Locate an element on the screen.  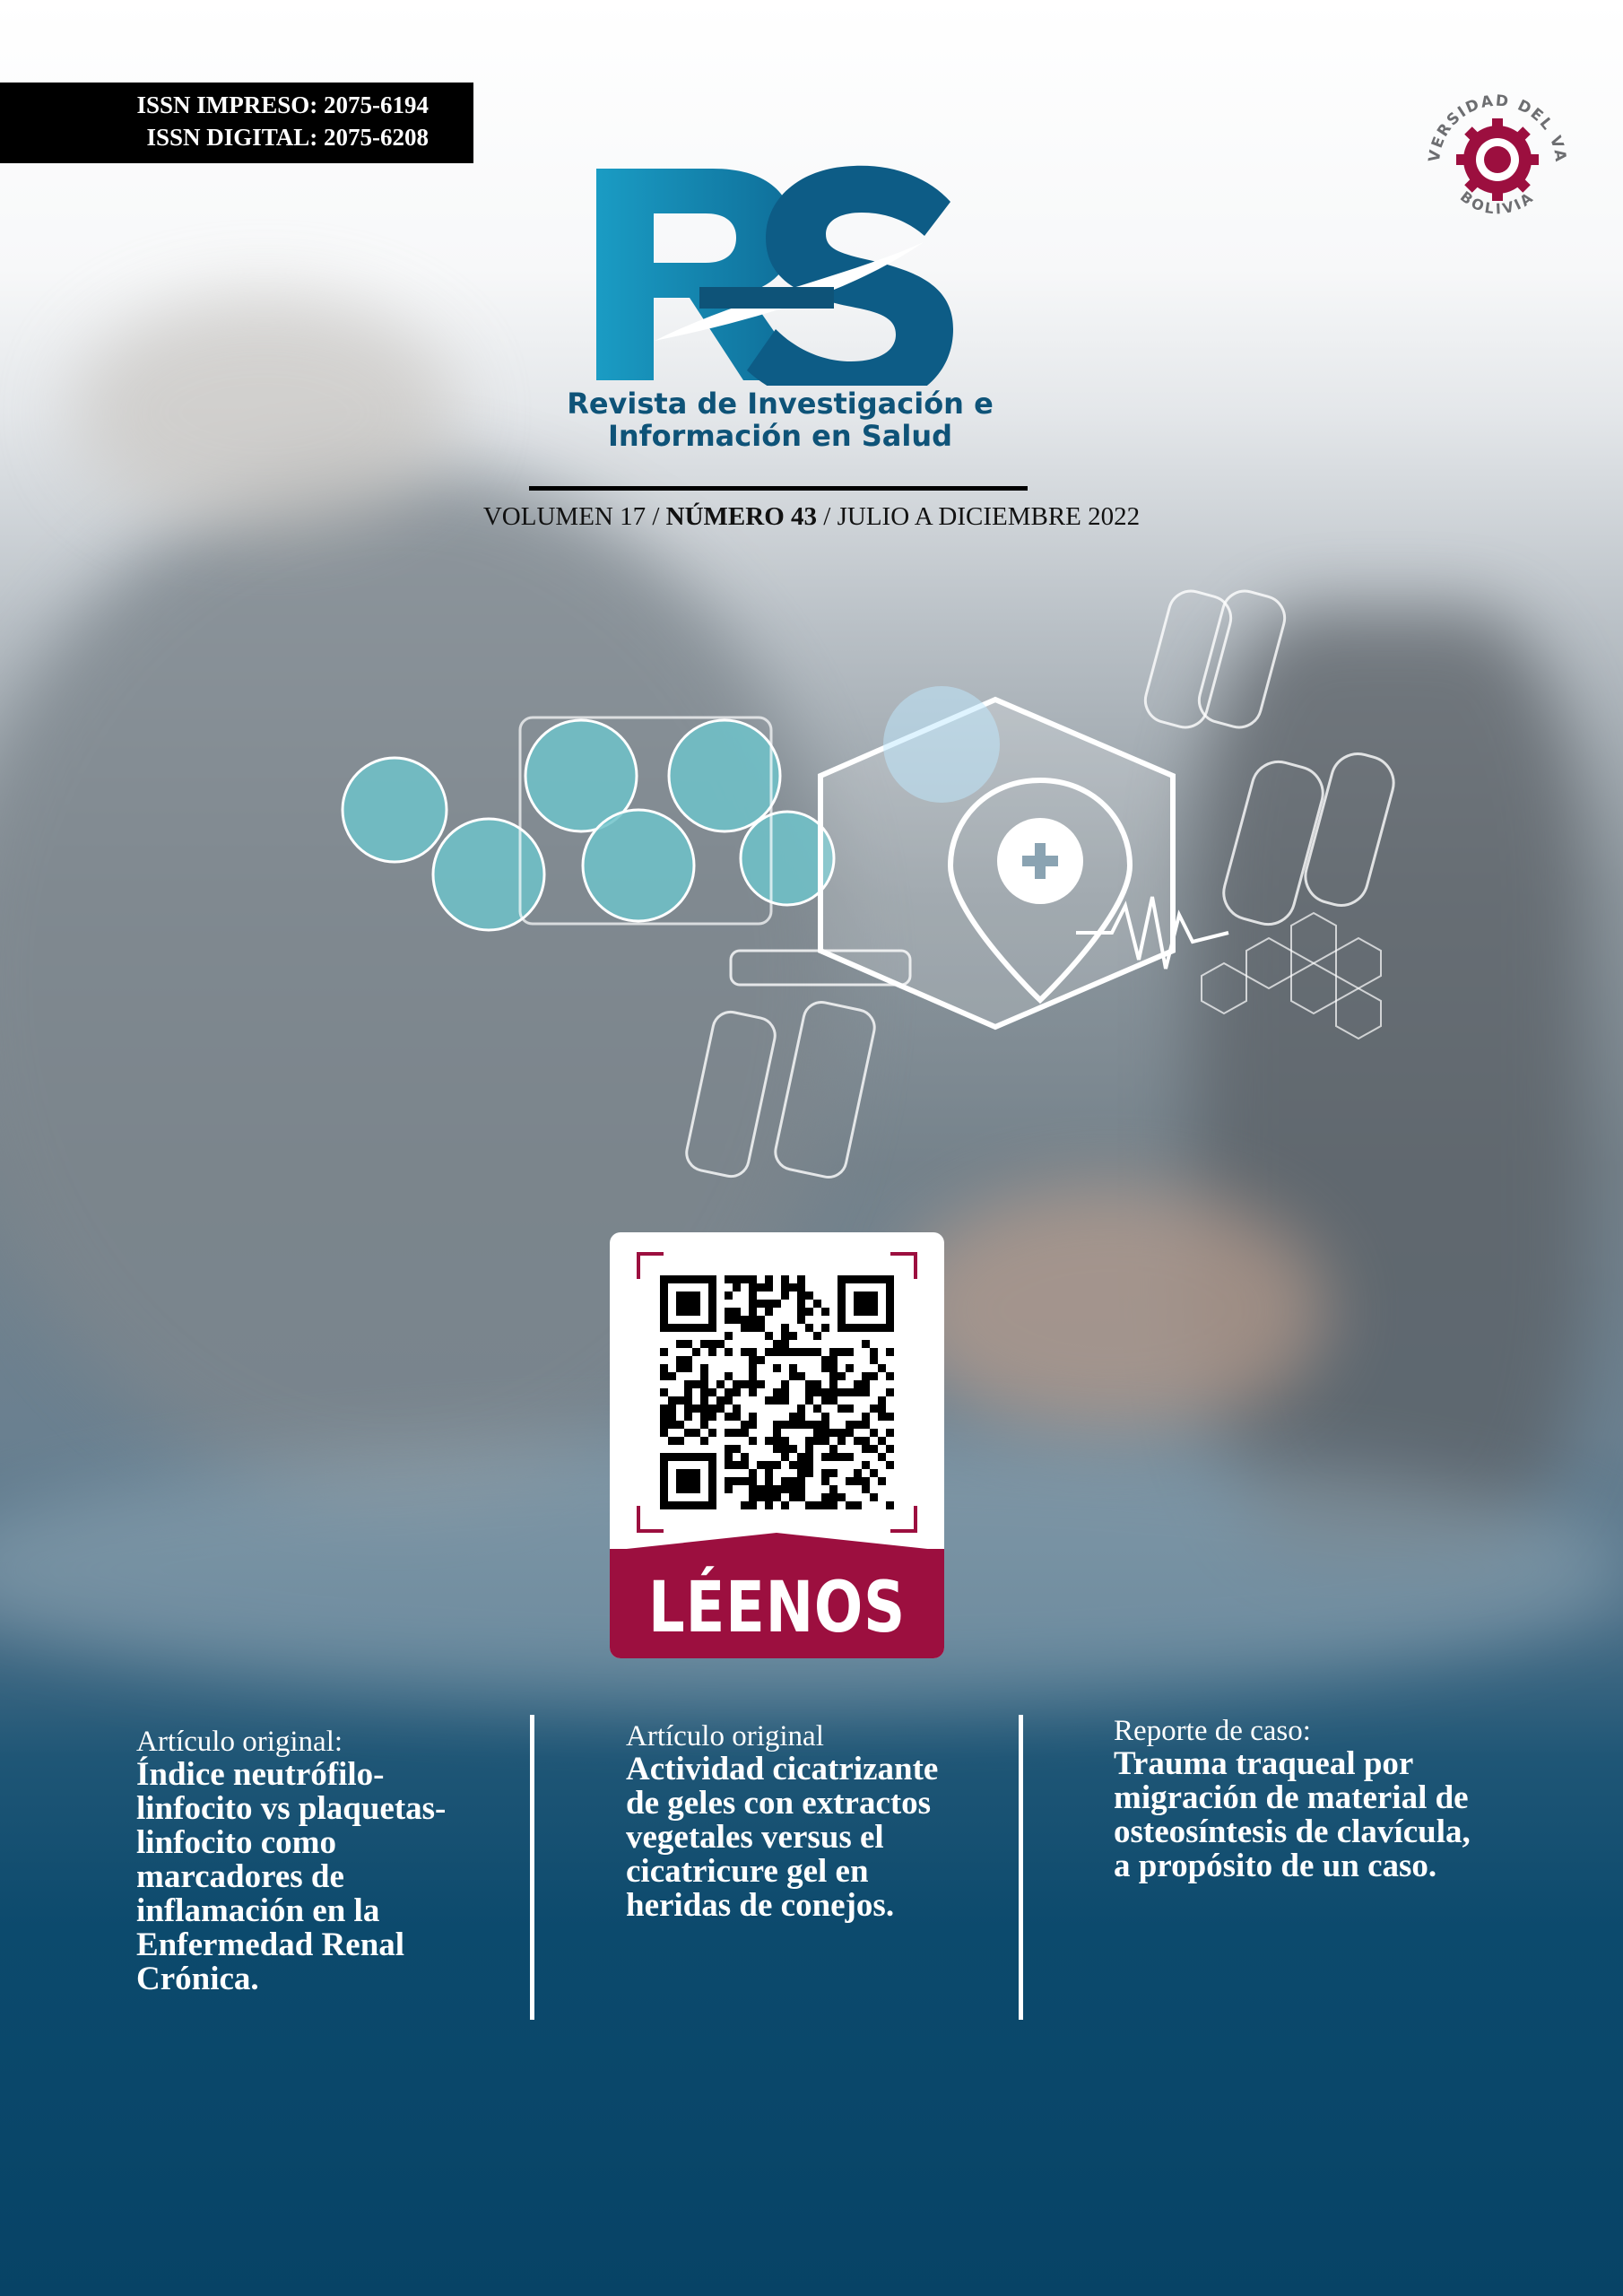
medicine-bottle-icon is located at coordinates (489, 874).